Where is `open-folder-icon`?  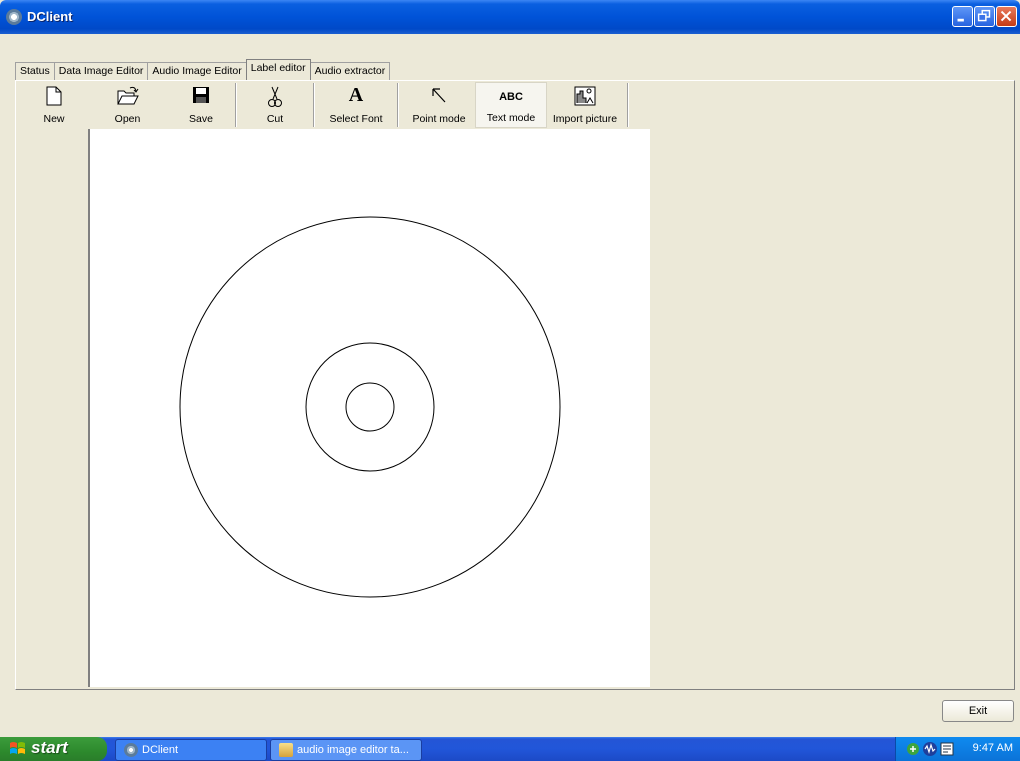
open-folder-icon is located at coordinates (127, 95).